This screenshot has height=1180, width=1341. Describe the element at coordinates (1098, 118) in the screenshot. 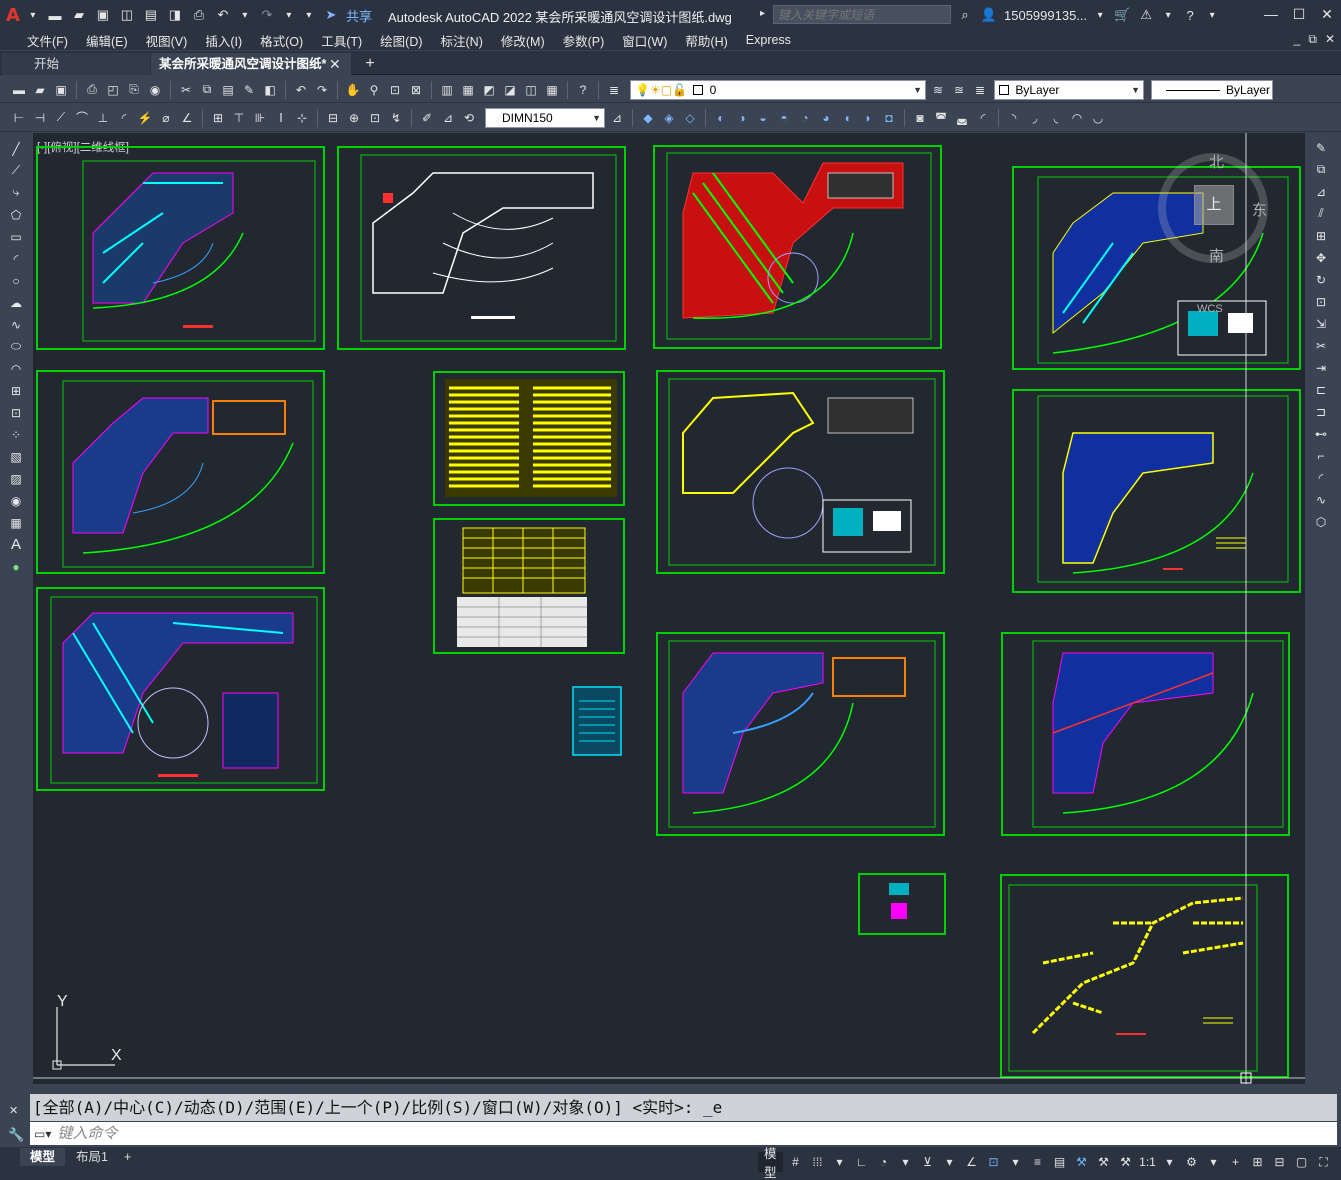

I see `flatshot-icon: ◡` at that location.